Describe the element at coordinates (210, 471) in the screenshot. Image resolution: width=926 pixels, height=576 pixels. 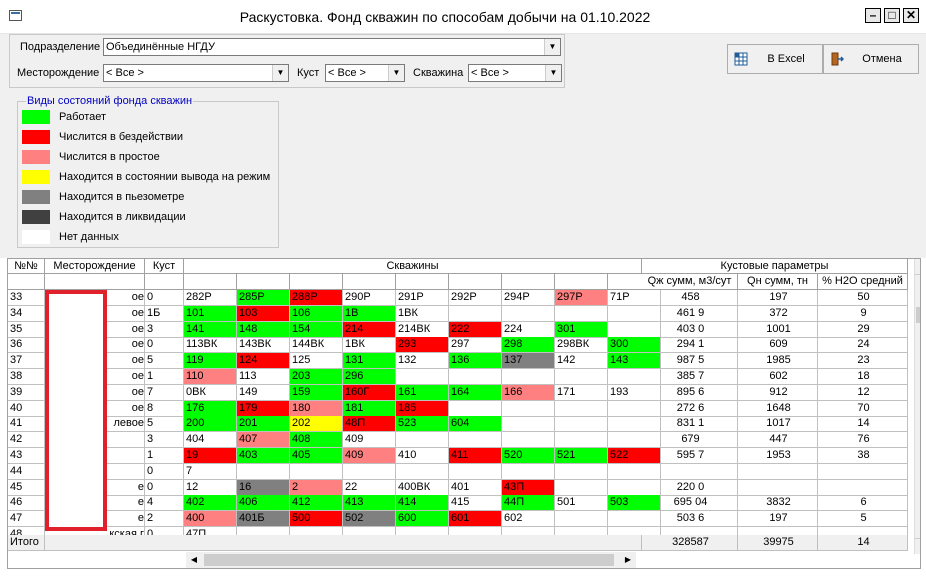
I see `well-cell: 7` at that location.